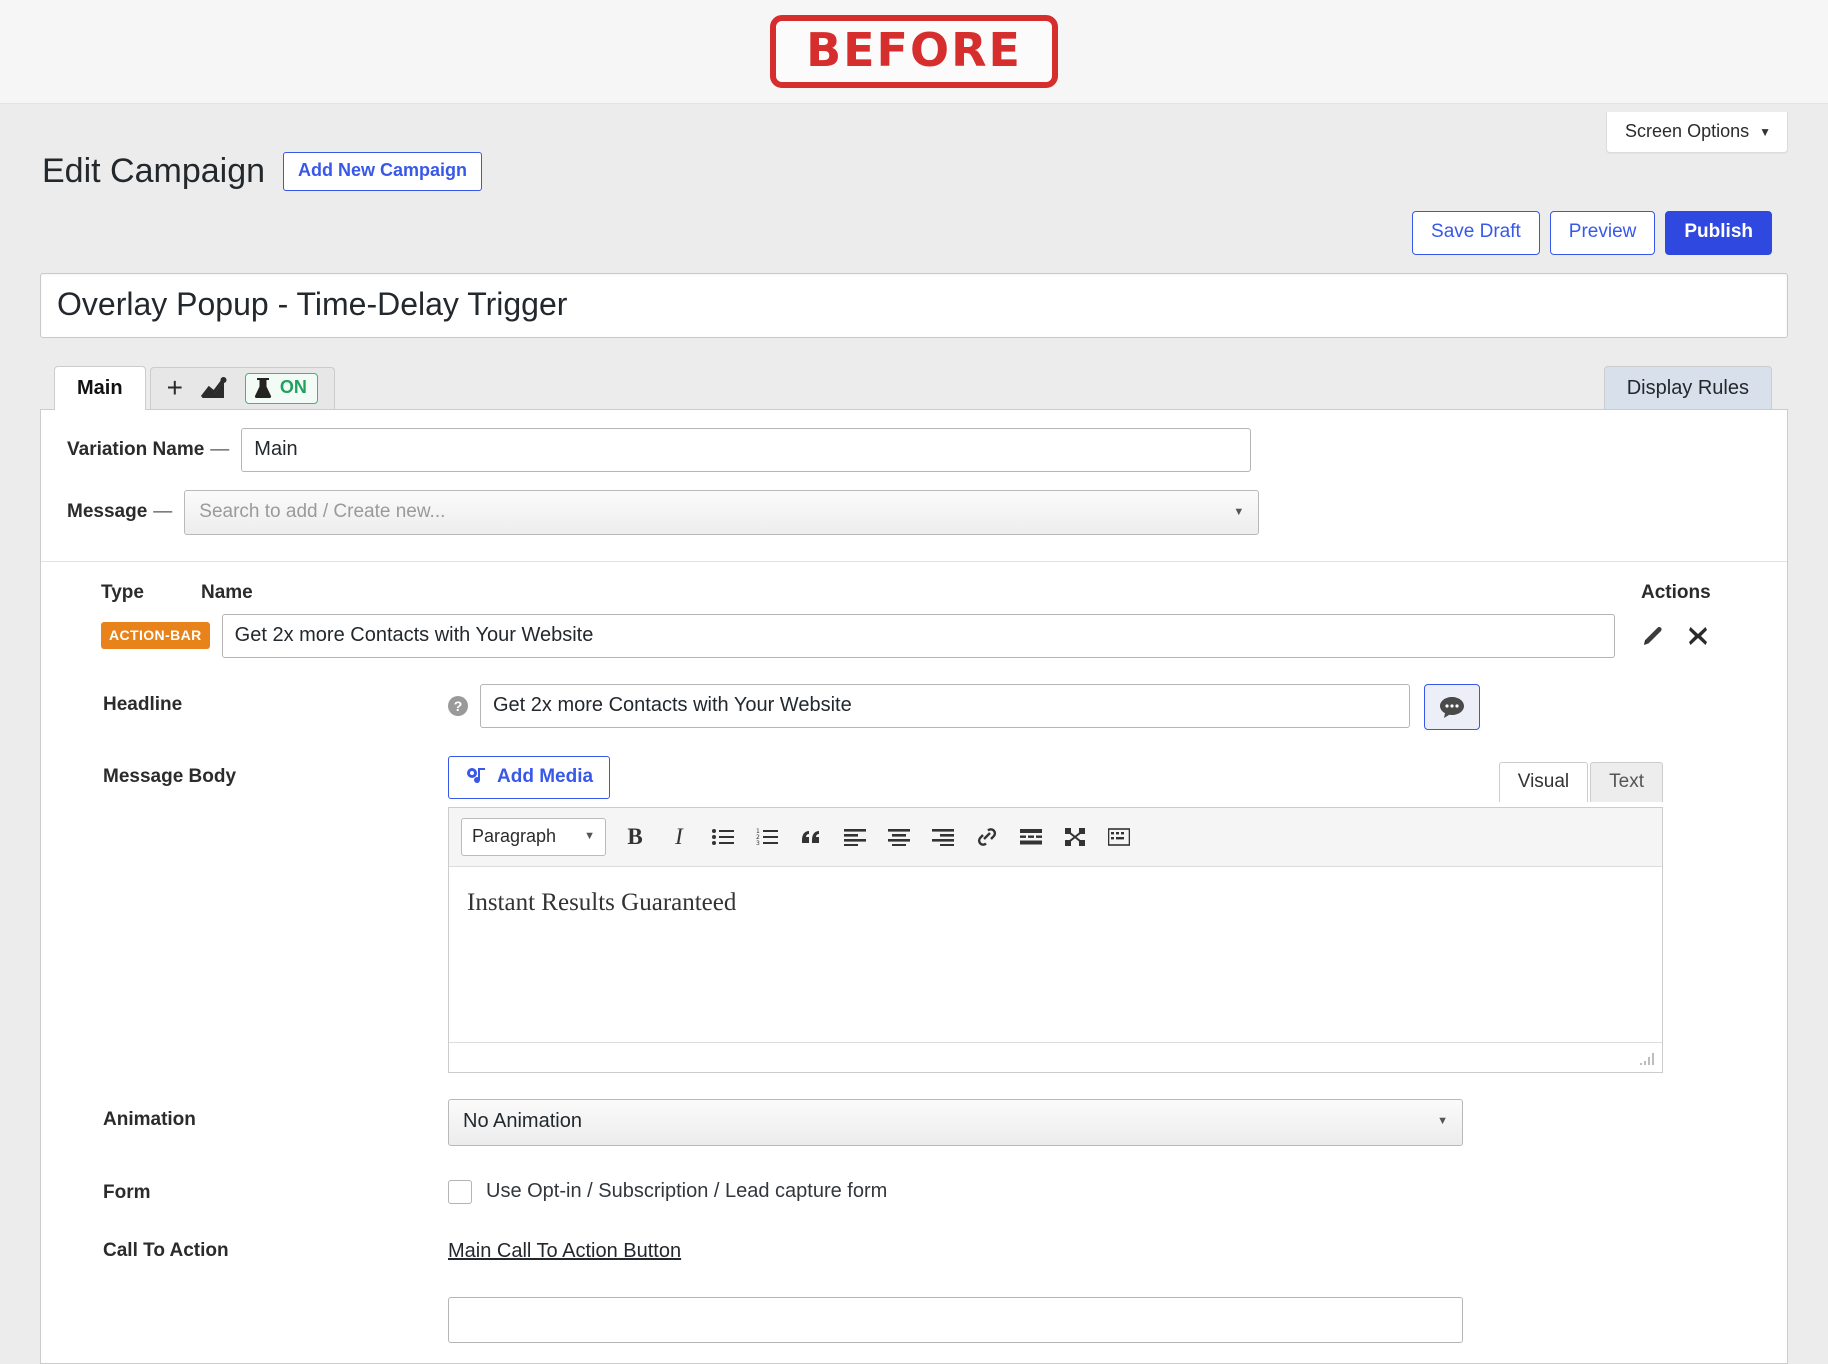 The image size is (1828, 1364). I want to click on fullscreen-icon, so click(1075, 837).